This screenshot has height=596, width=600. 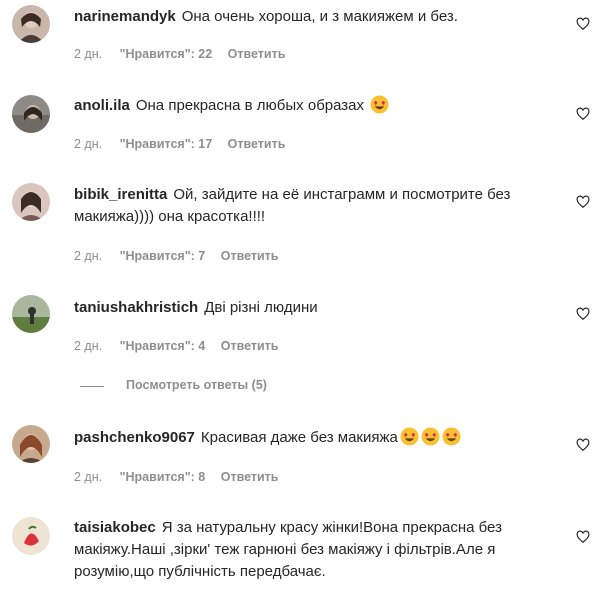 What do you see at coordinates (102, 105) in the screenshot?
I see `comment-username: anoli.ila` at bounding box center [102, 105].